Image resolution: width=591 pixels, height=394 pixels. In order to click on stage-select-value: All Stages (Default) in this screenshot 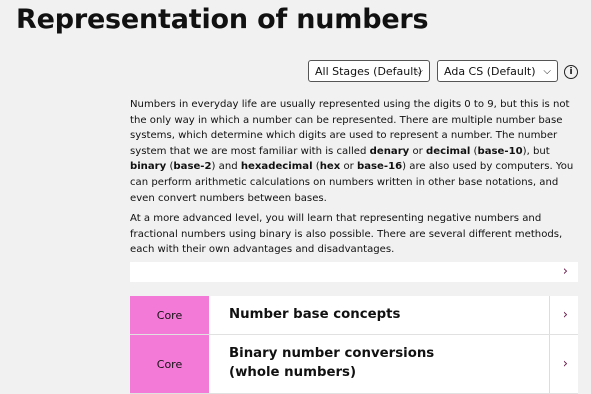, I will do `click(368, 71)`.